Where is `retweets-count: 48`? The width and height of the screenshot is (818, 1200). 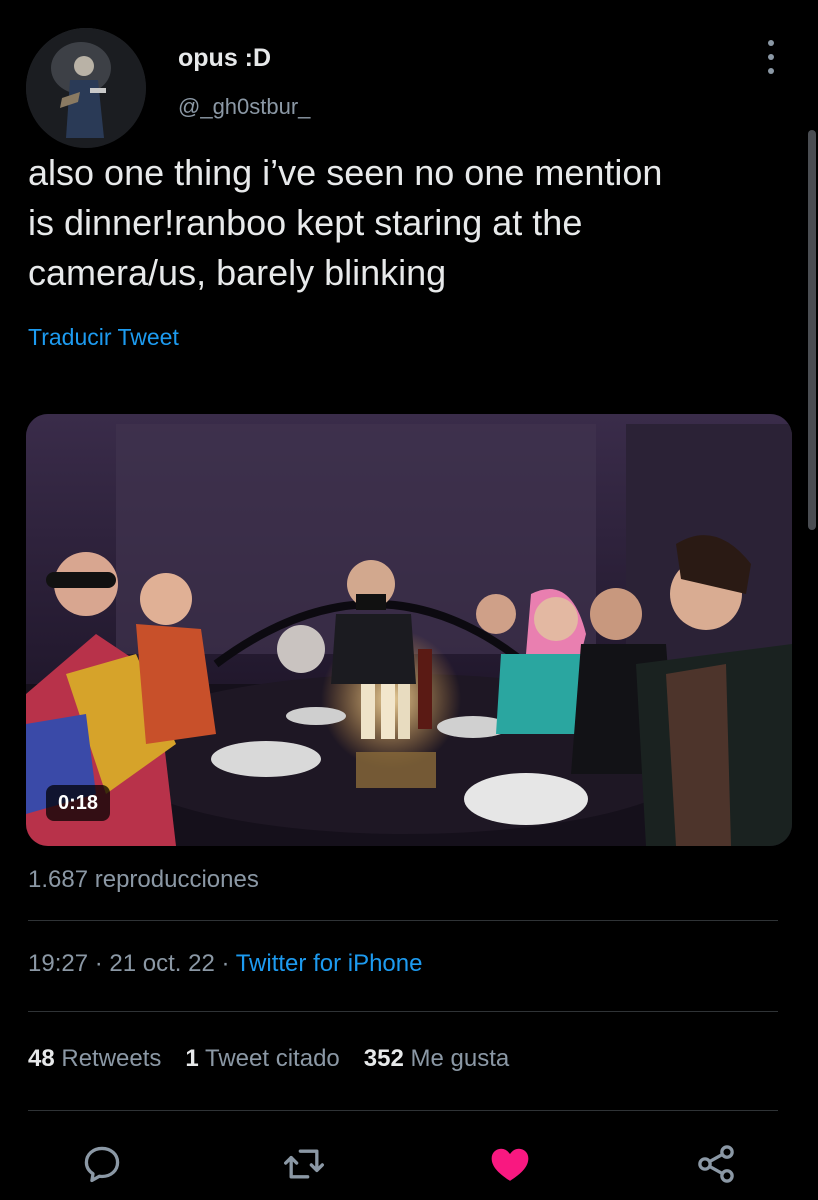
retweets-count: 48 is located at coordinates (41, 1058).